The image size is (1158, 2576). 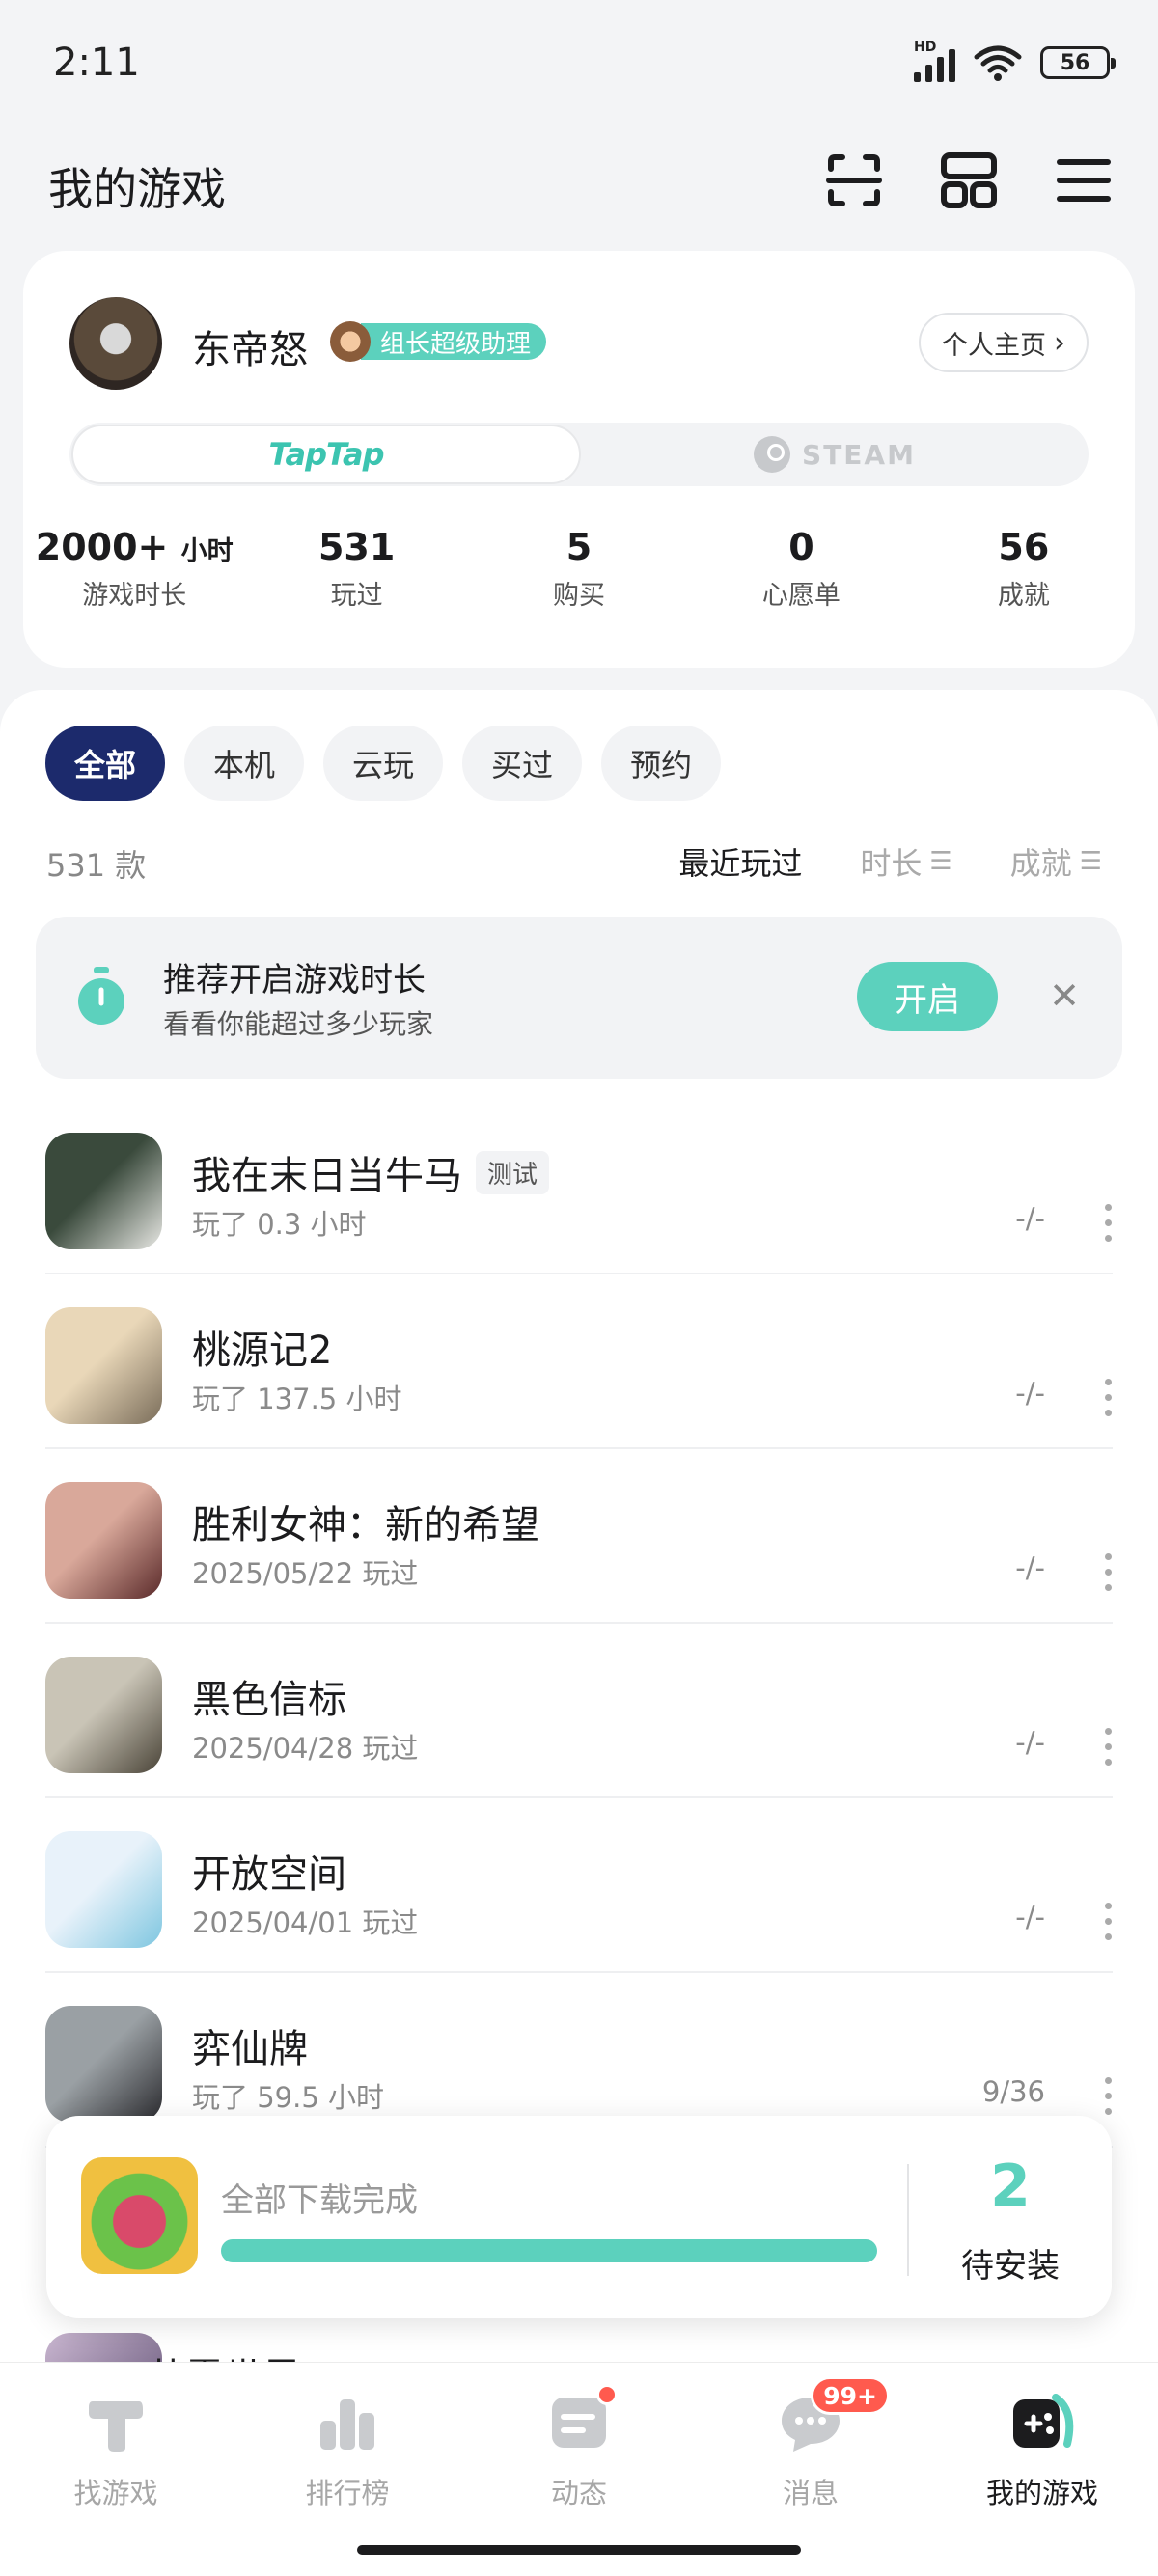 I want to click on game-achievements: 9/36, so click(x=1013, y=2091).